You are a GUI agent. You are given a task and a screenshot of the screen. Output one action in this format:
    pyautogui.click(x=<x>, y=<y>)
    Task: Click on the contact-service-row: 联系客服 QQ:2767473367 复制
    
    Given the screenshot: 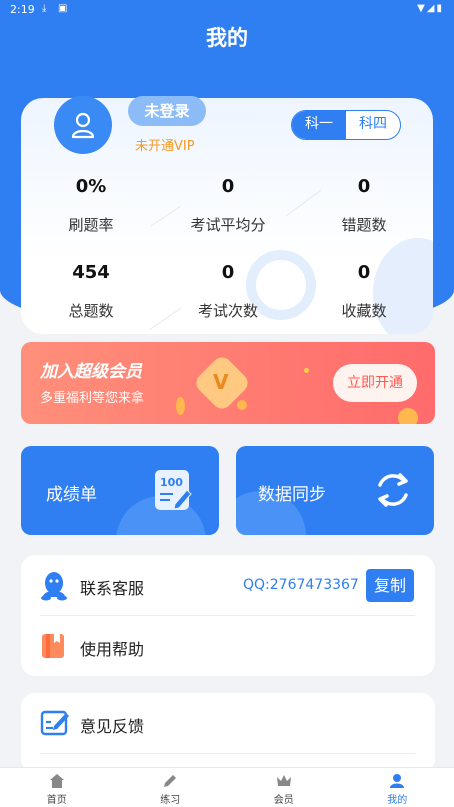 What is the action you would take?
    pyautogui.click(x=228, y=585)
    